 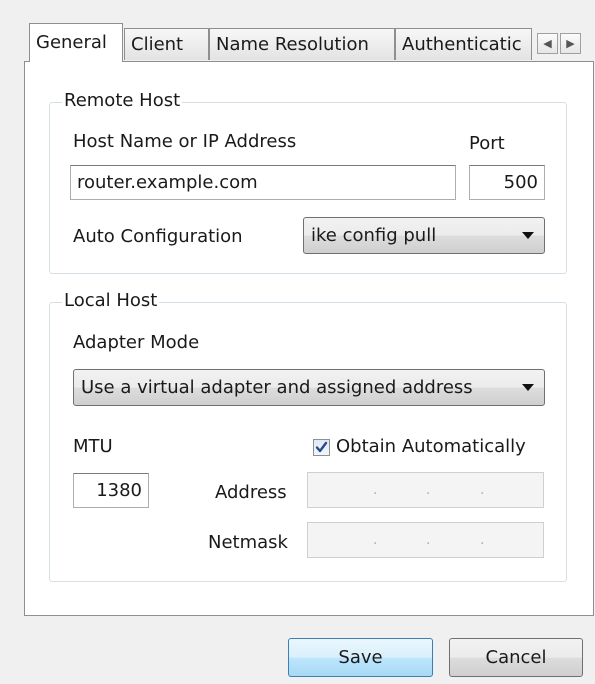 I want to click on auto-configuration-label: Auto Configuration, so click(x=158, y=236).